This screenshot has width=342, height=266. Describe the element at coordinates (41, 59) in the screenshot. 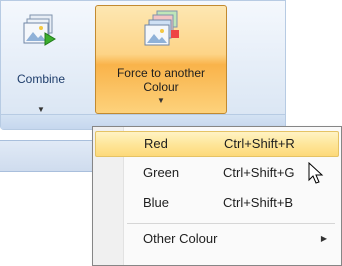

I see `combine-button: Combine ▼` at that location.